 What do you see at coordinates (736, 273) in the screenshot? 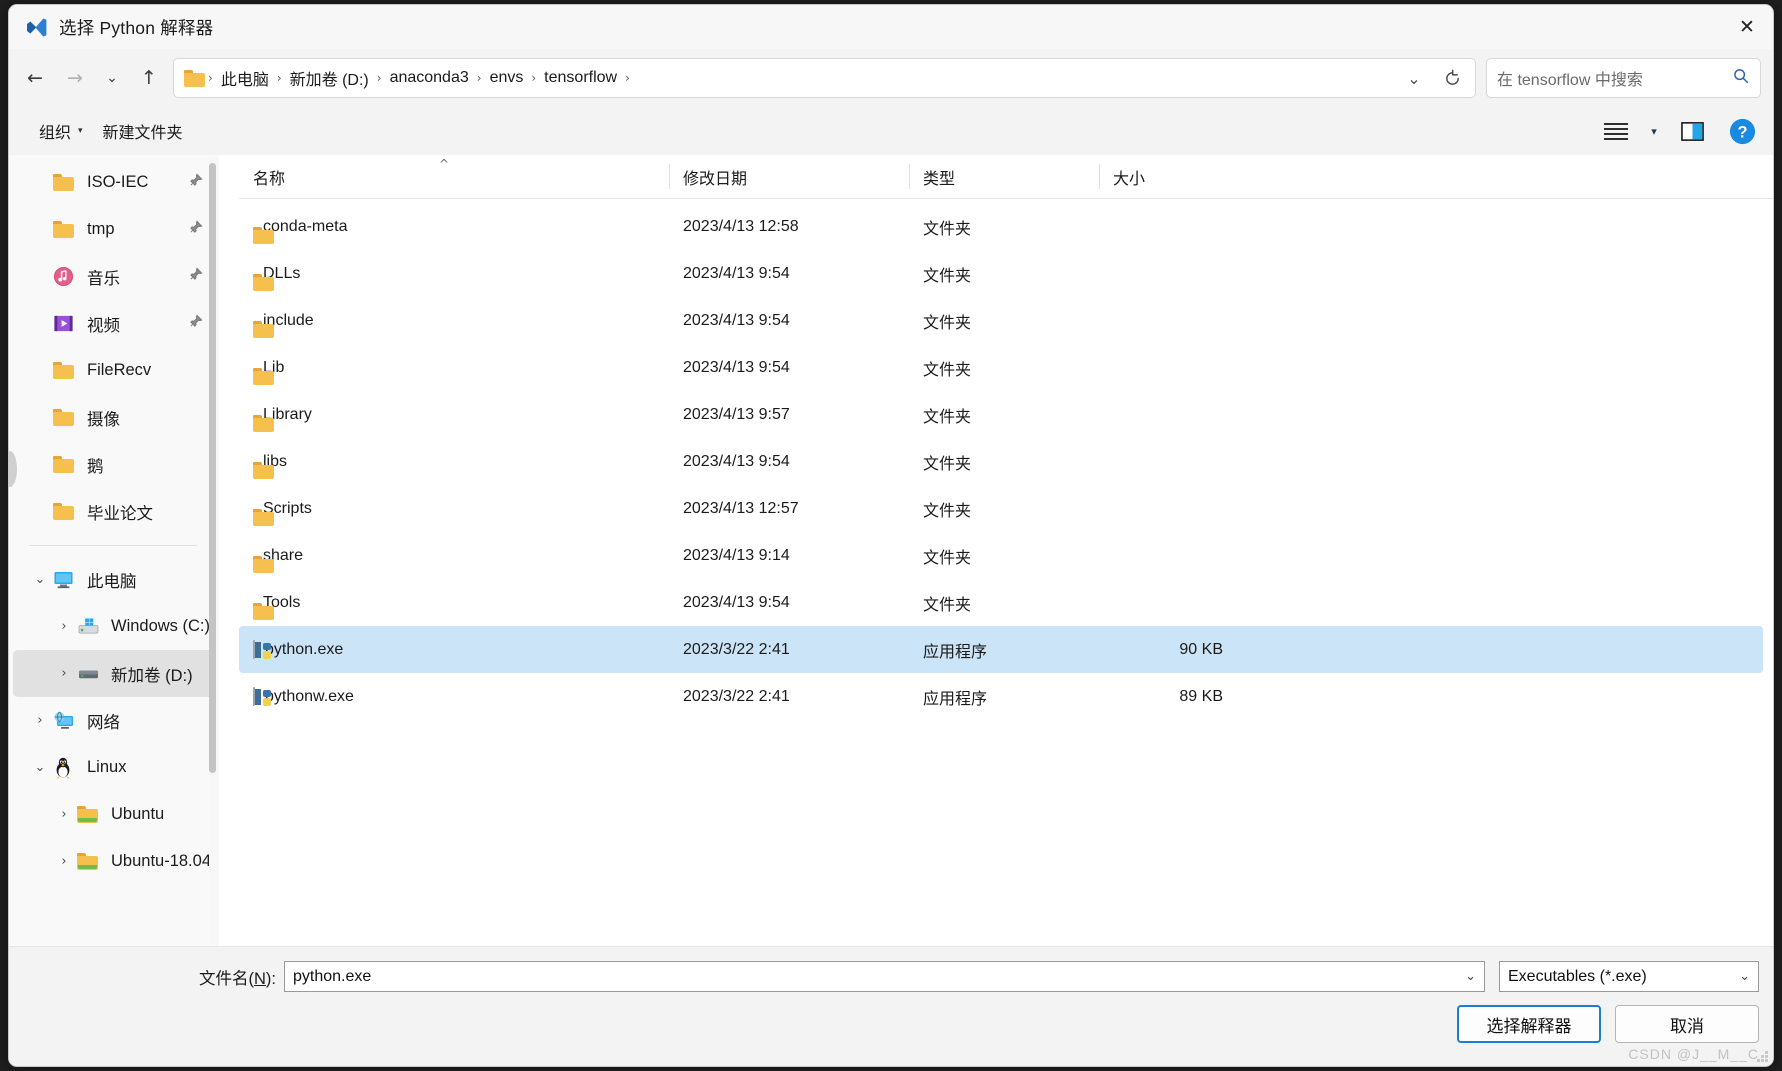
I see `file-date-cell: 2023/4/13 9:54` at bounding box center [736, 273].